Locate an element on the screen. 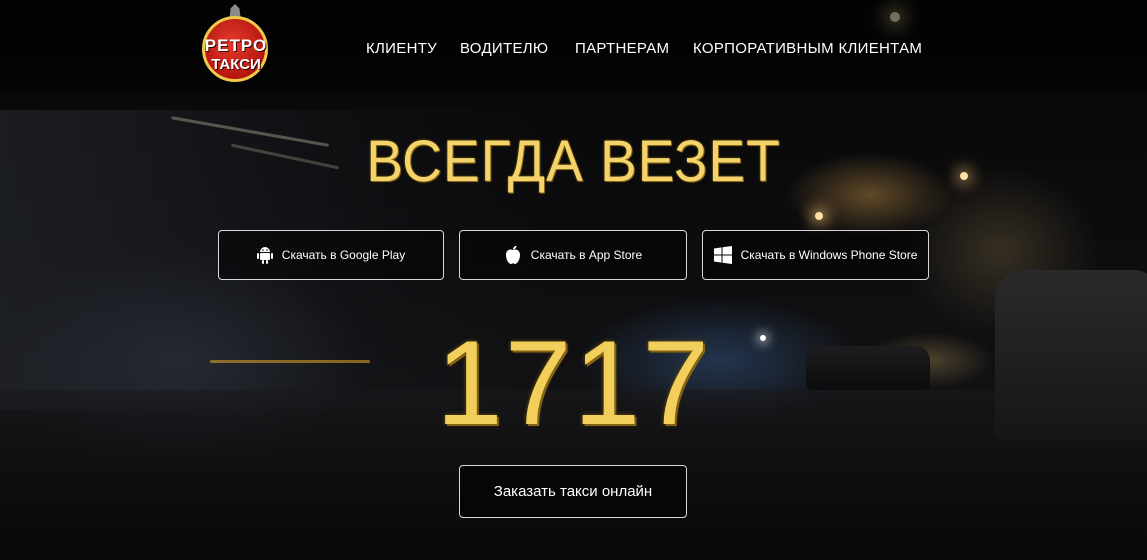 The image size is (1147, 560). street-lamp is located at coordinates (819, 216).